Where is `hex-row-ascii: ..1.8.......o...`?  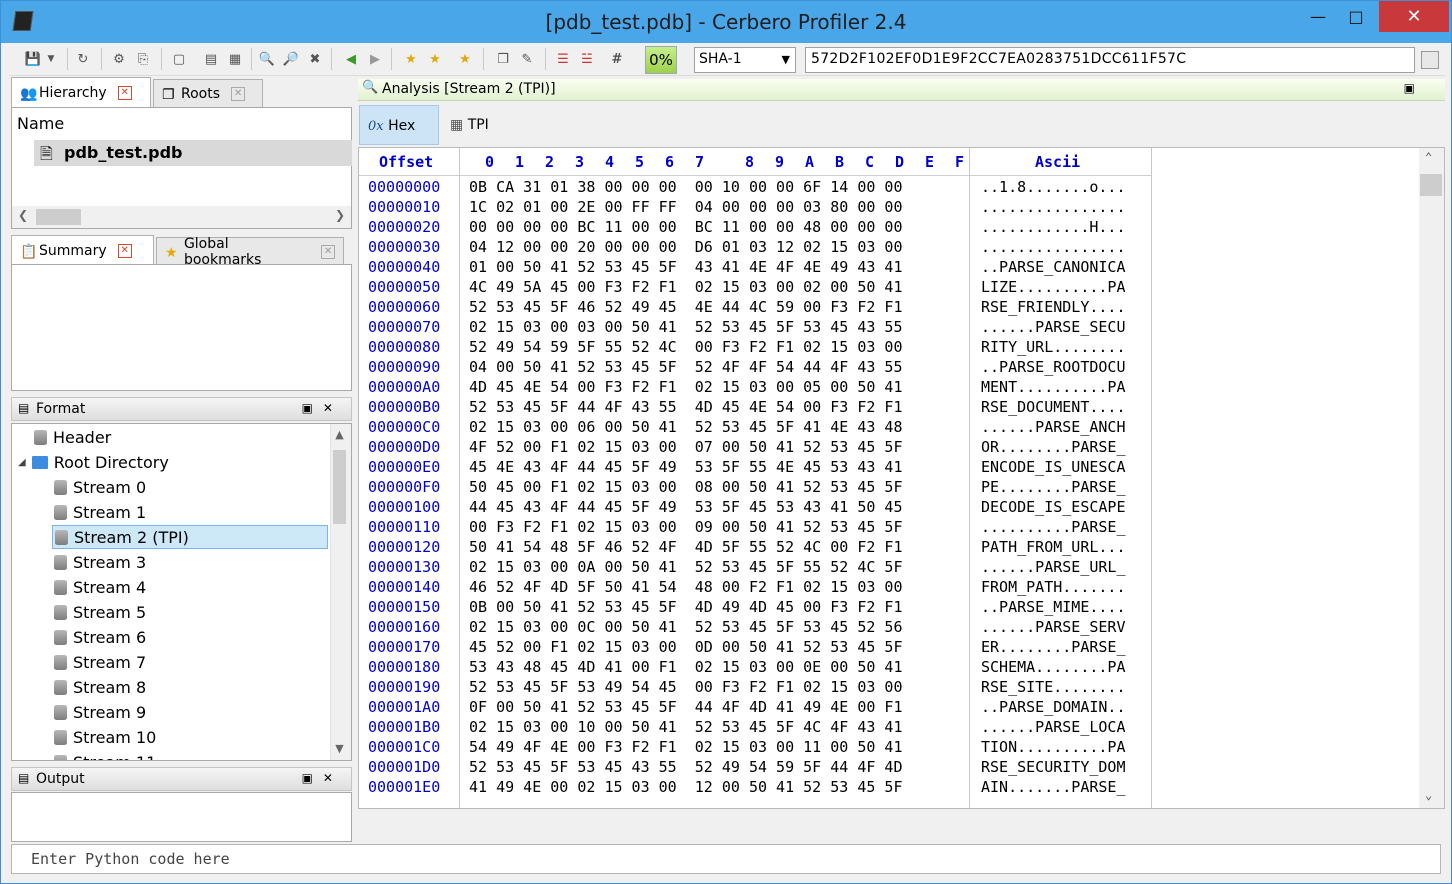
hex-row-ascii: ..1.8.......o... is located at coordinates (1053, 187).